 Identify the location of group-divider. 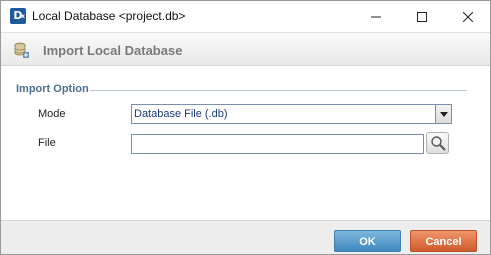
(278, 90).